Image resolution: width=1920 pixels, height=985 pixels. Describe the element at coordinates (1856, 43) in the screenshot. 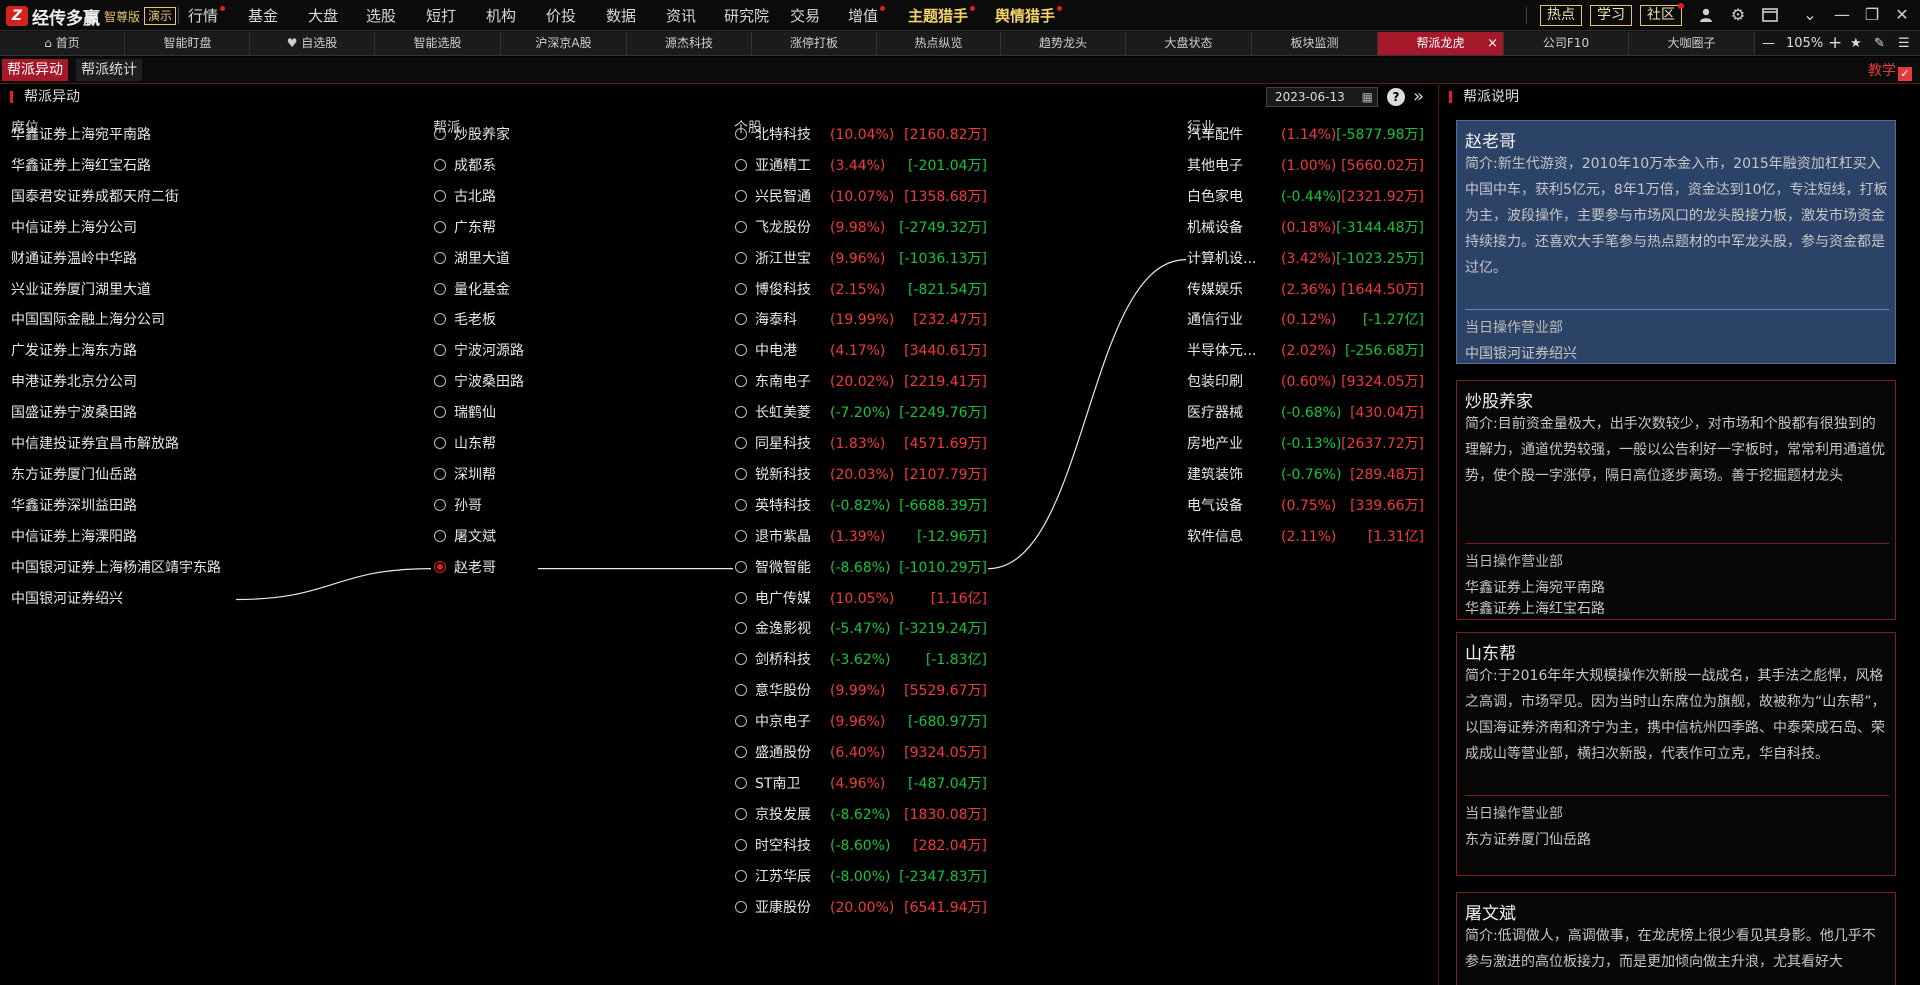

I see `star-icon: ★` at that location.